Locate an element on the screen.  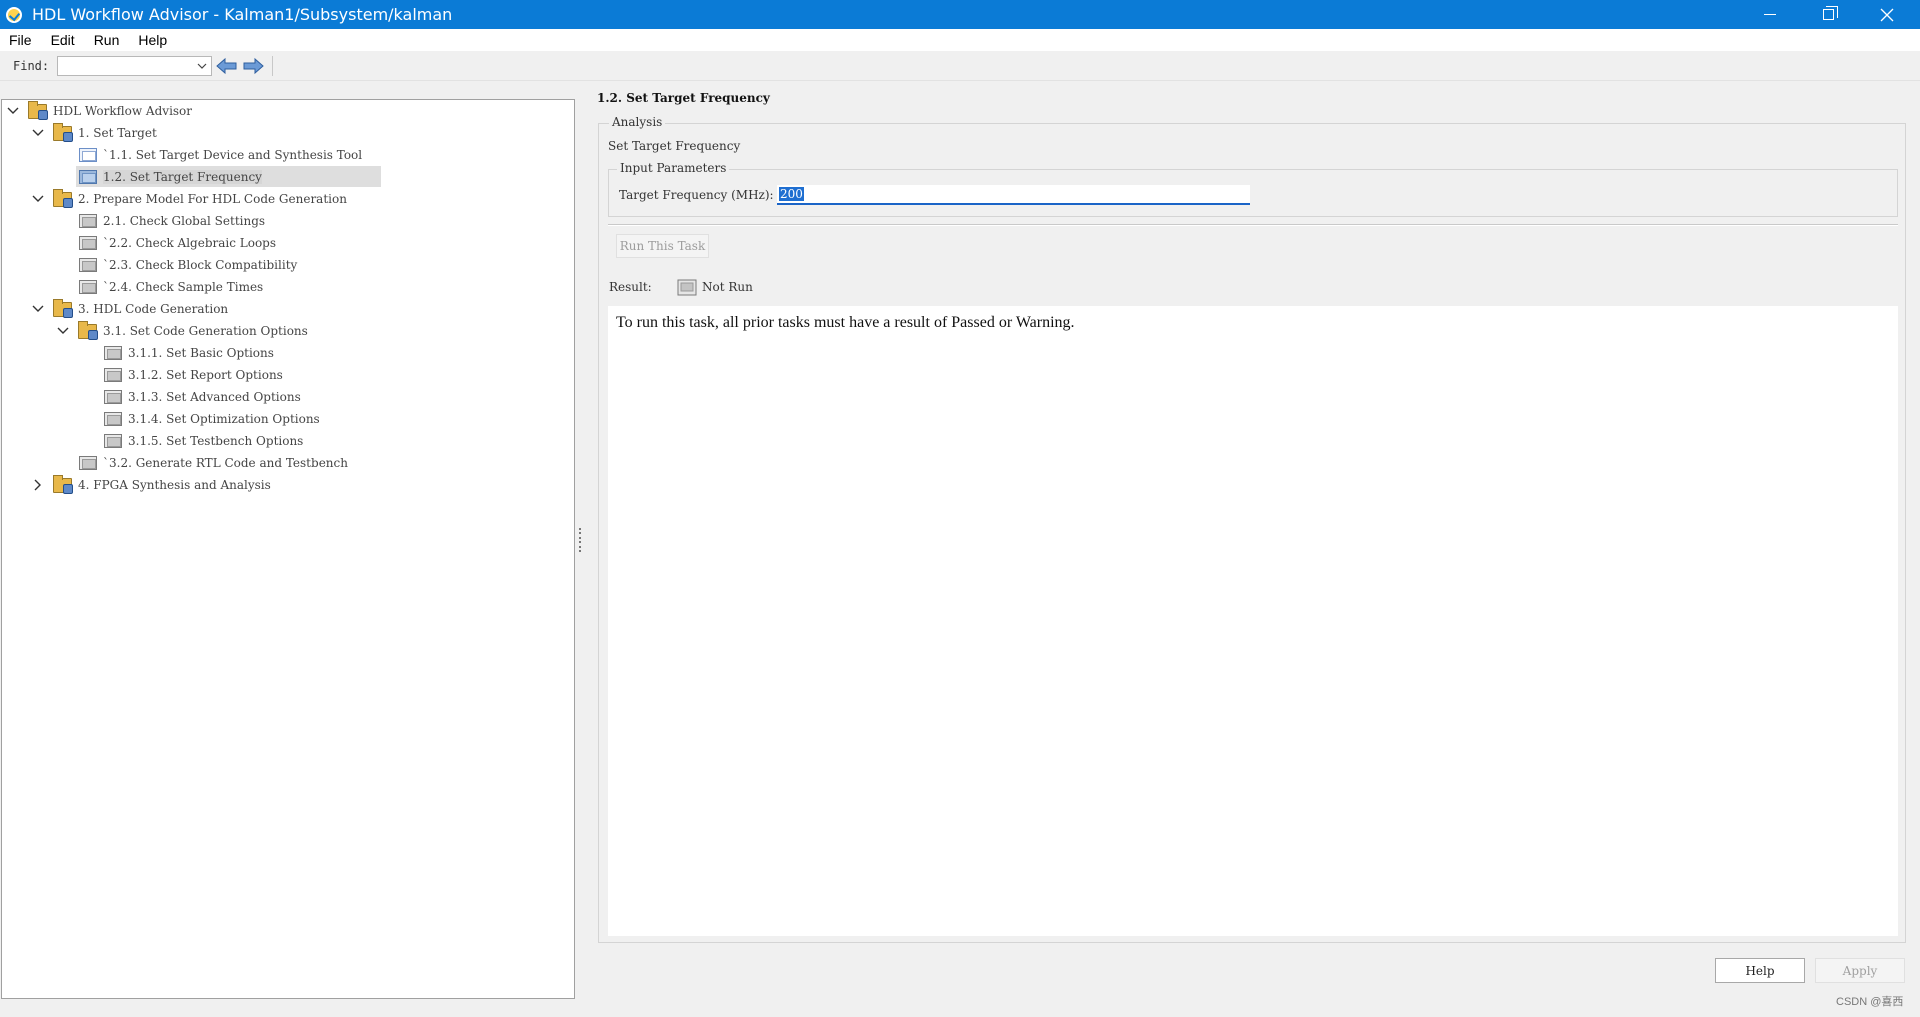
task-description: Set Target Frequency is located at coordinates (674, 146).